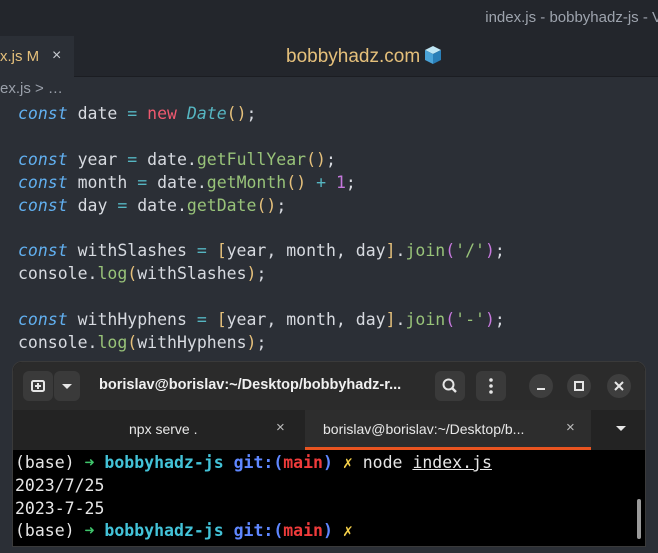 The image size is (658, 553). What do you see at coordinates (353, 56) in the screenshot?
I see `brand-text: bobbyhadz.com` at bounding box center [353, 56].